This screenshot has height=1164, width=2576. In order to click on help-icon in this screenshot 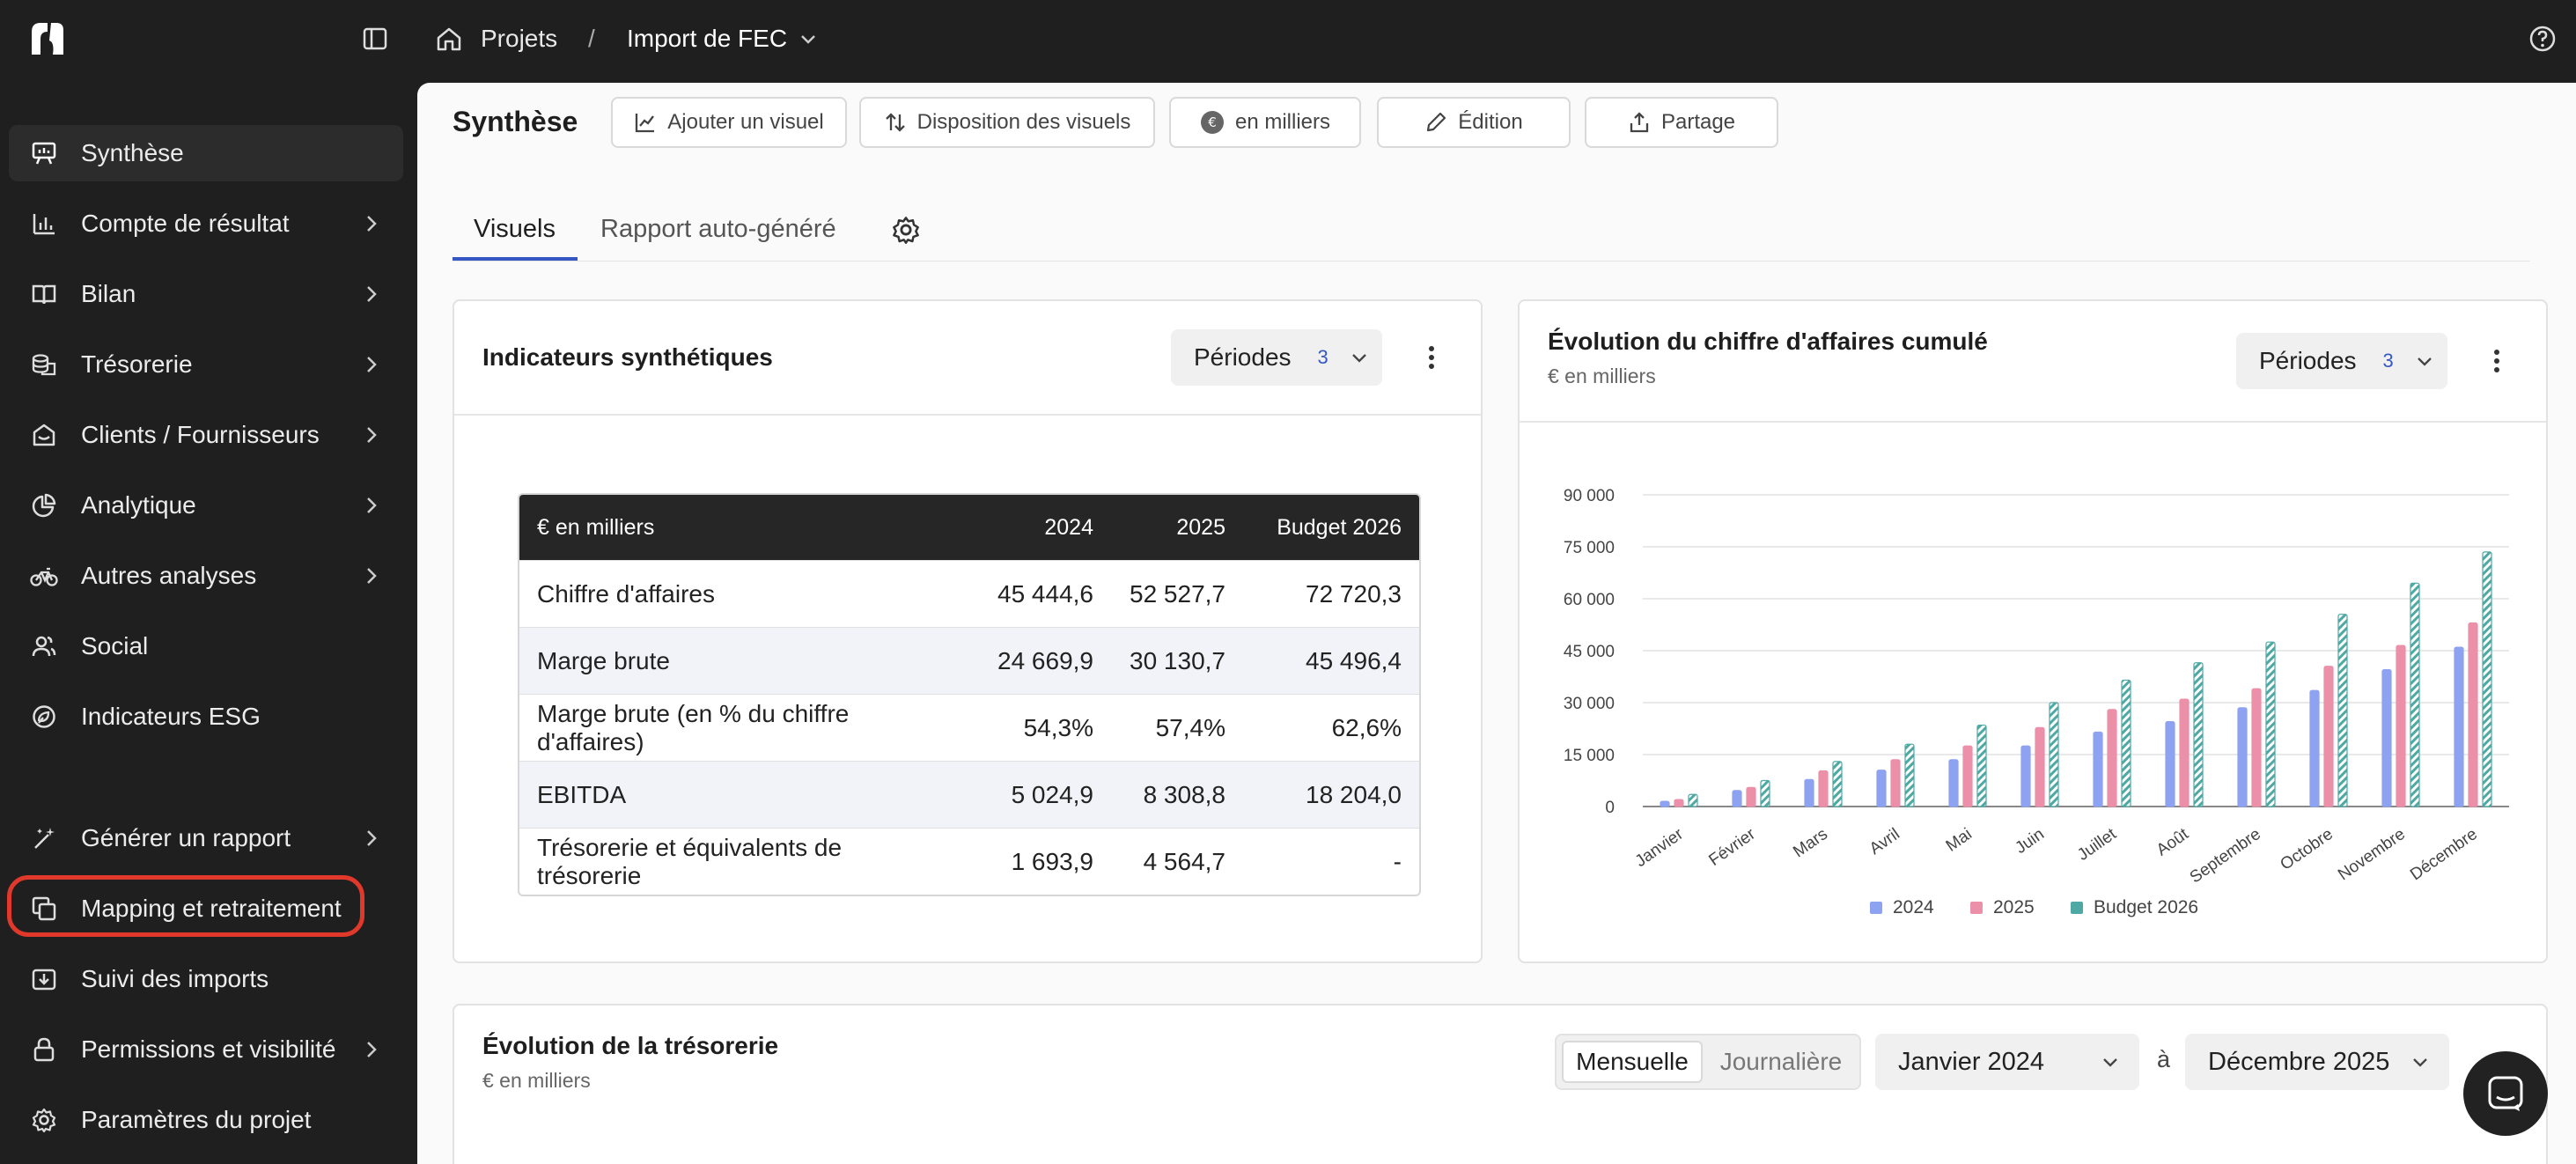, I will do `click(2542, 38)`.